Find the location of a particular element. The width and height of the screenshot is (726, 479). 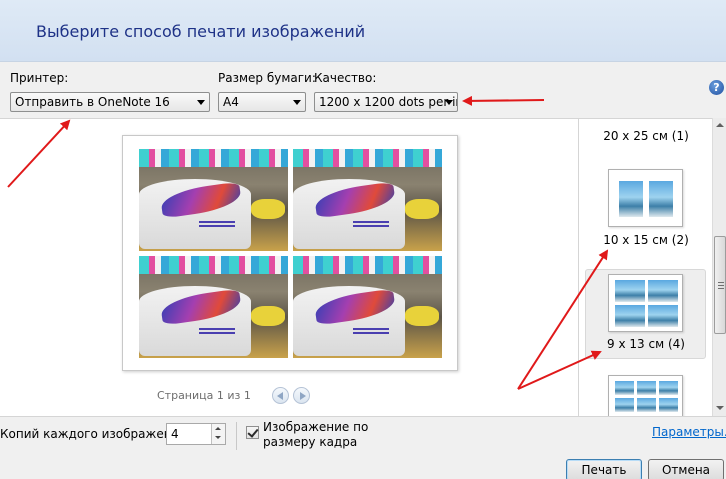

quality-select: 1200 x 1200 dots per in is located at coordinates (386, 102).